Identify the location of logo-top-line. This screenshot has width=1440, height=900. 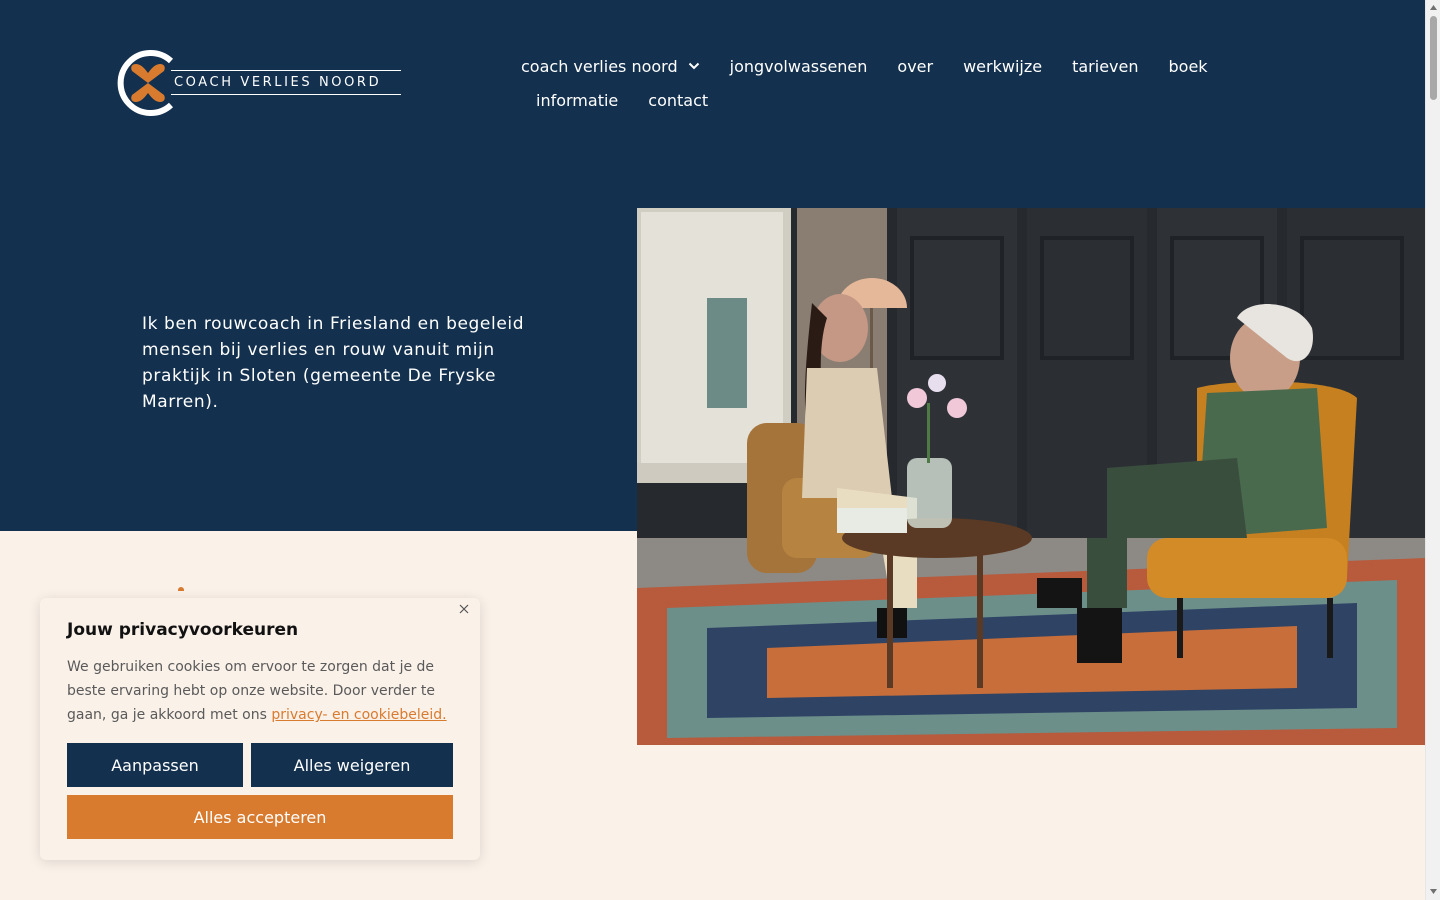
(286, 70).